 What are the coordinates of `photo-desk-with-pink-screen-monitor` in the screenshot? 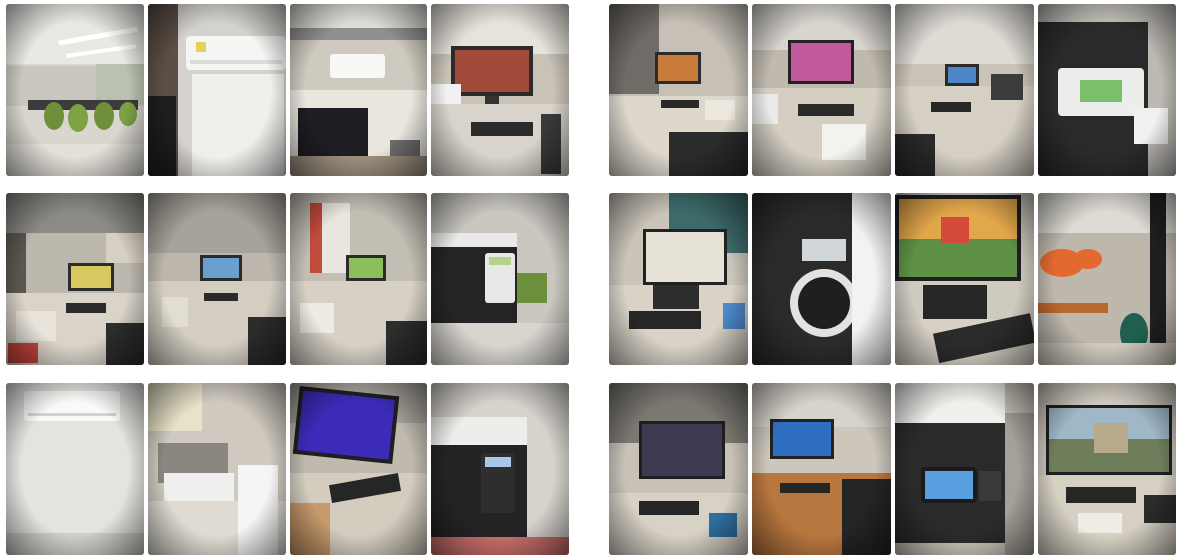 It's located at (821, 90).